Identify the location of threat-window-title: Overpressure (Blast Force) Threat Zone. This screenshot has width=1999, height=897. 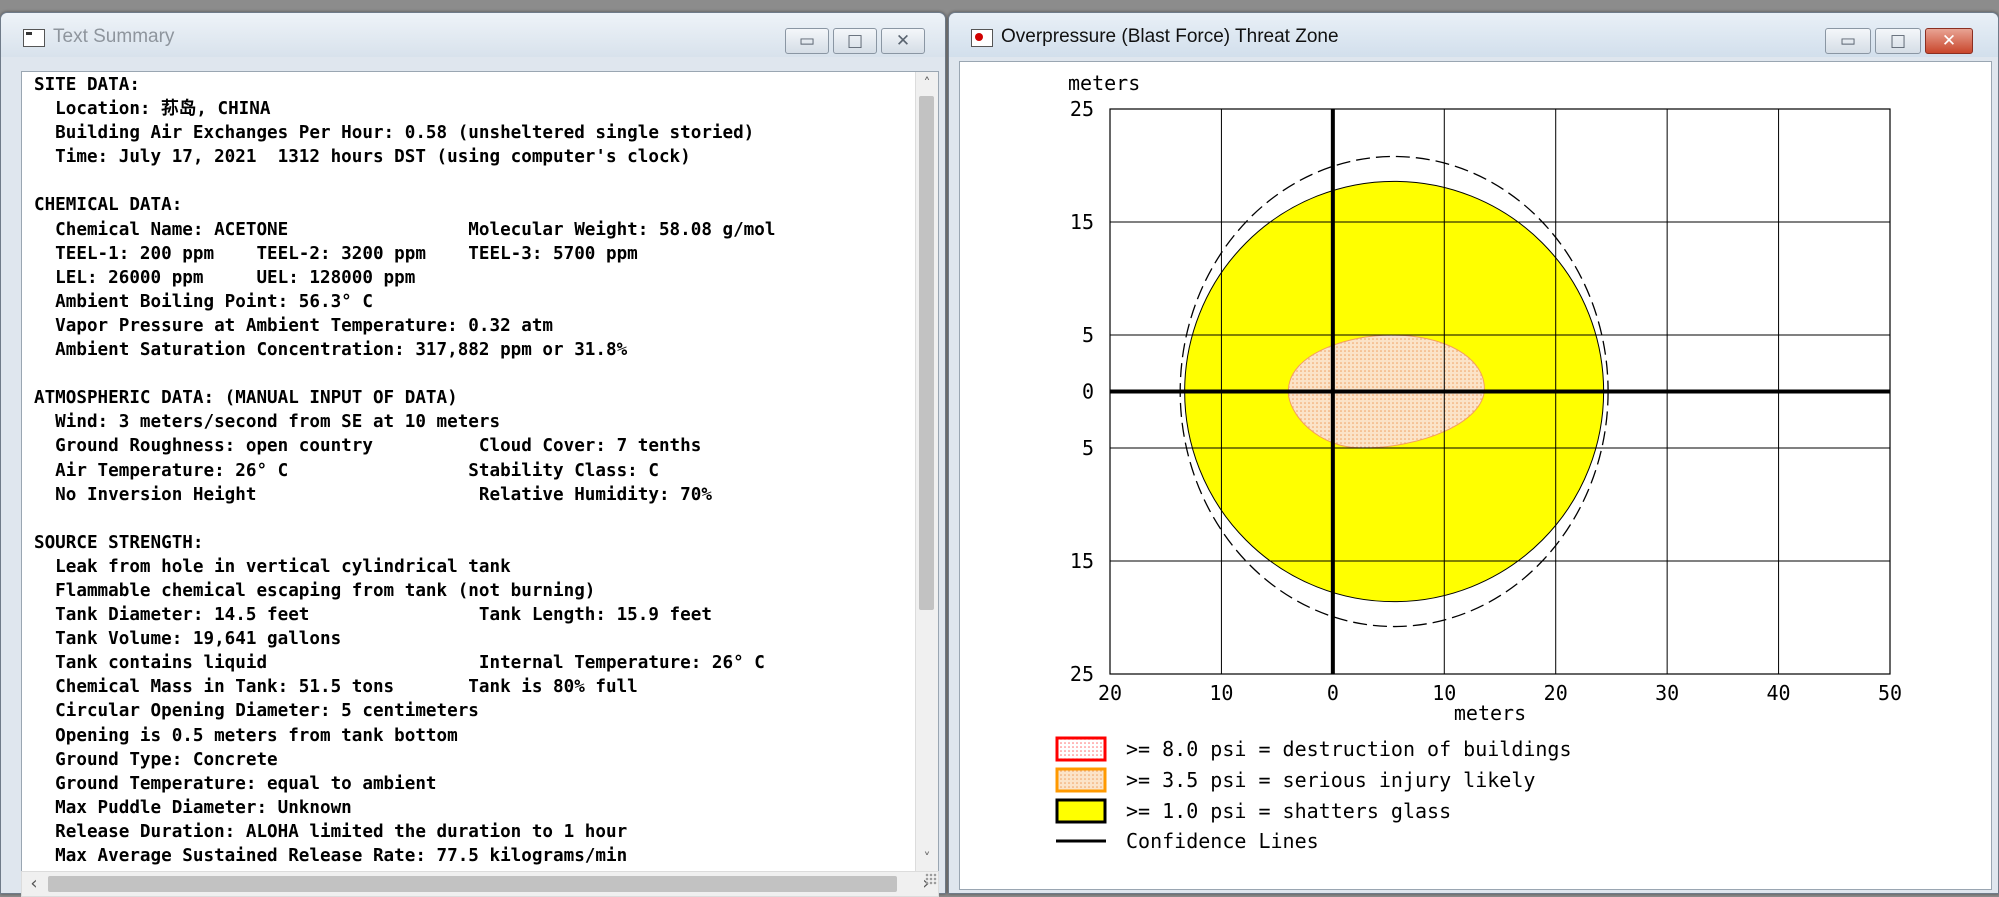
(1170, 36).